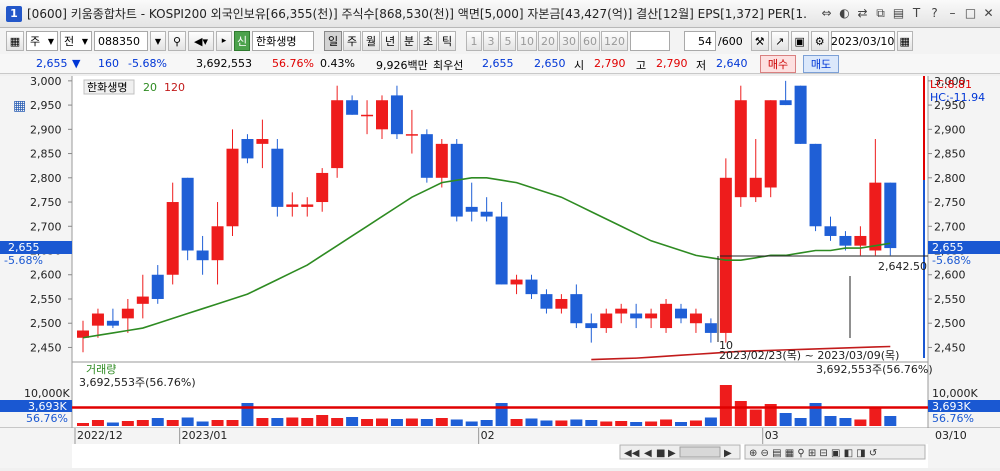 The image size is (1000, 471). What do you see at coordinates (121, 41) in the screenshot?
I see `stock-code-input: 088350` at bounding box center [121, 41].